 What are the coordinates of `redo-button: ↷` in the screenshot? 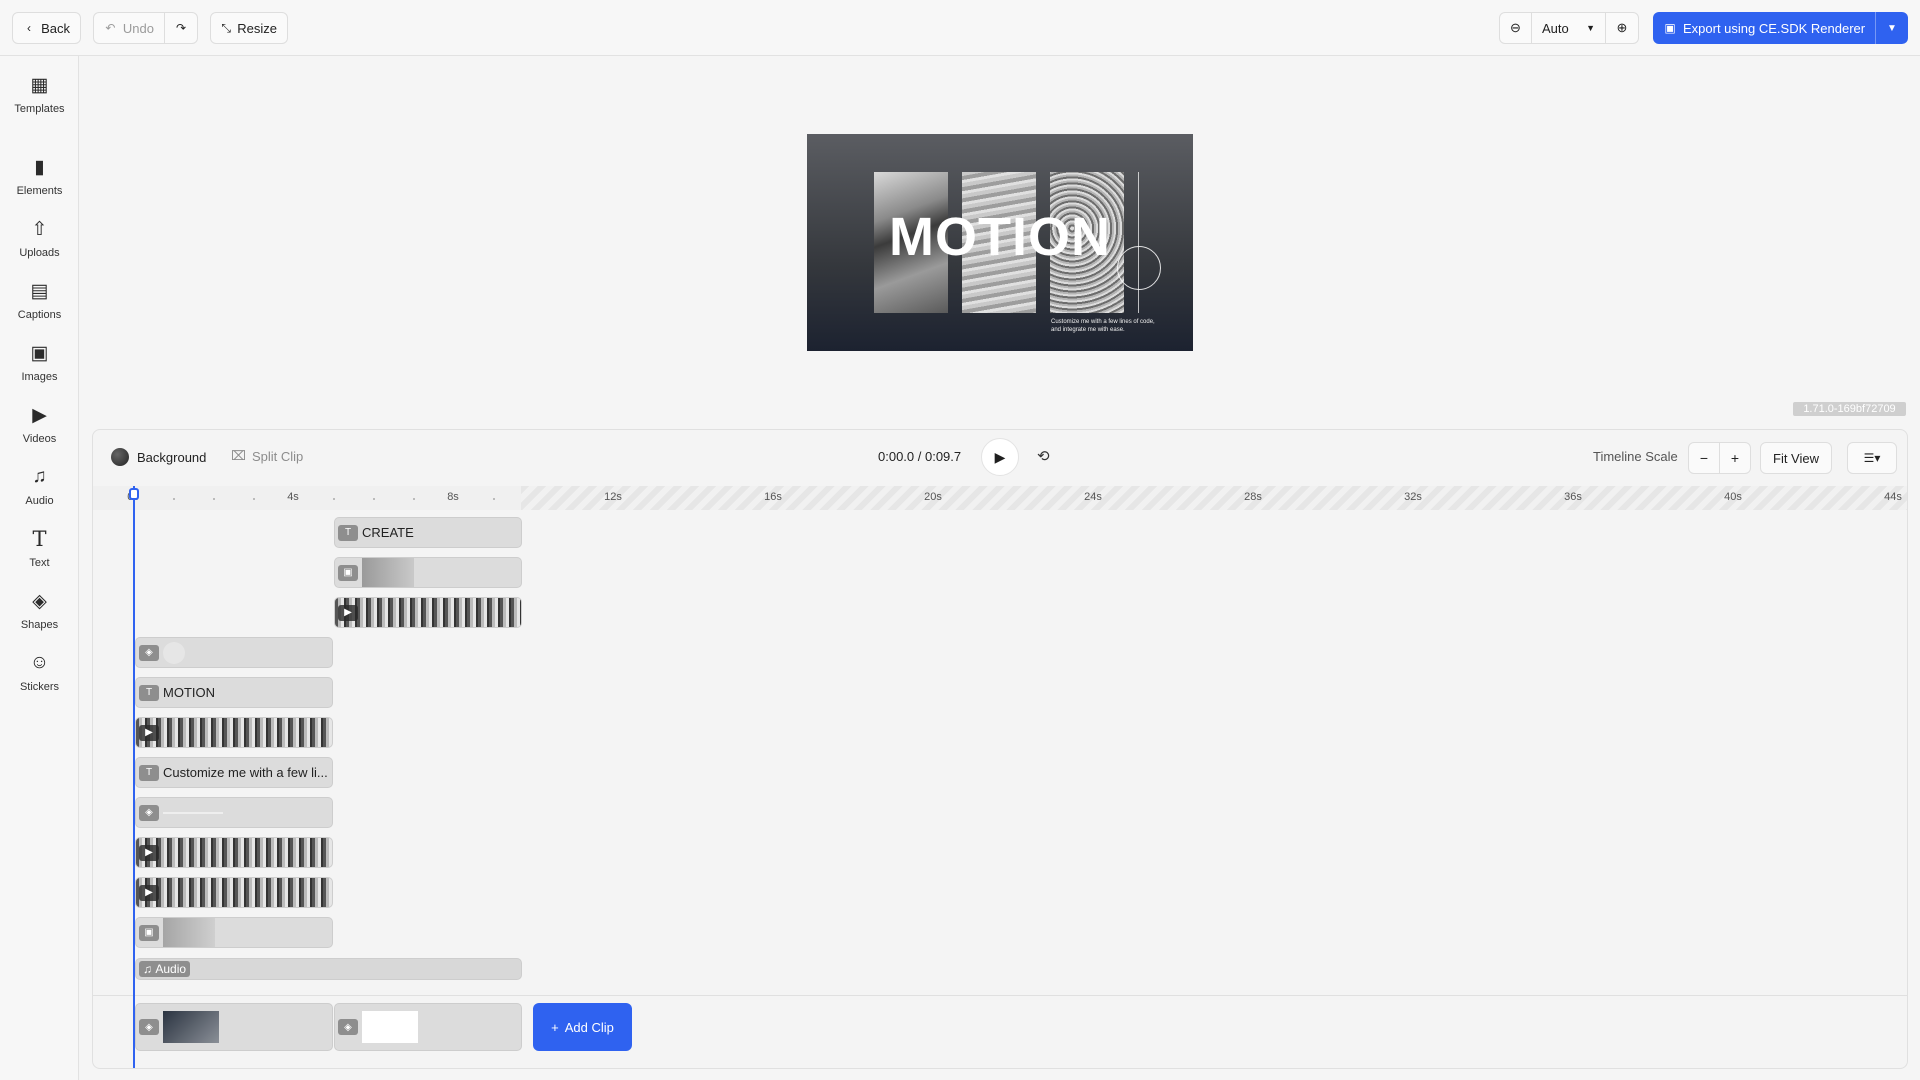 It's located at (181, 28).